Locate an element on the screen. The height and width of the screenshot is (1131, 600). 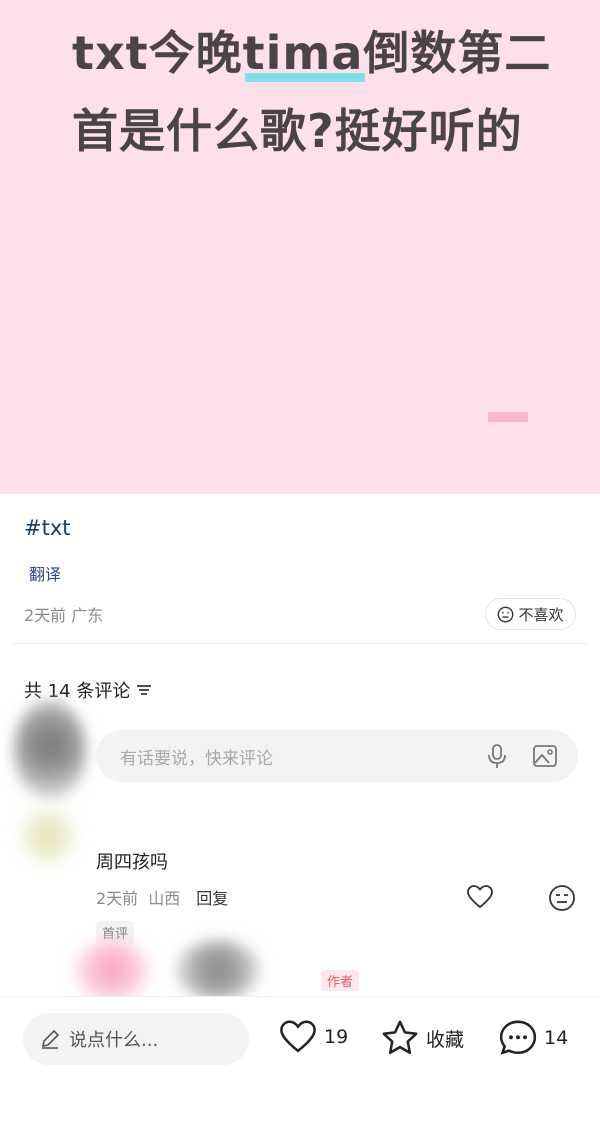
bottom-action-bar: 说点什么... 19 收藏 14 is located at coordinates (300, 1063).